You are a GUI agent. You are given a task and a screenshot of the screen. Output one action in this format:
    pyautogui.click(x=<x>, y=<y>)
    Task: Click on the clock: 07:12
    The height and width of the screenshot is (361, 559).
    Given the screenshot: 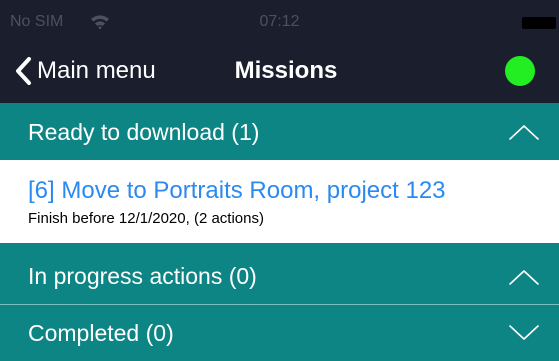 What is the action you would take?
    pyautogui.click(x=279, y=21)
    